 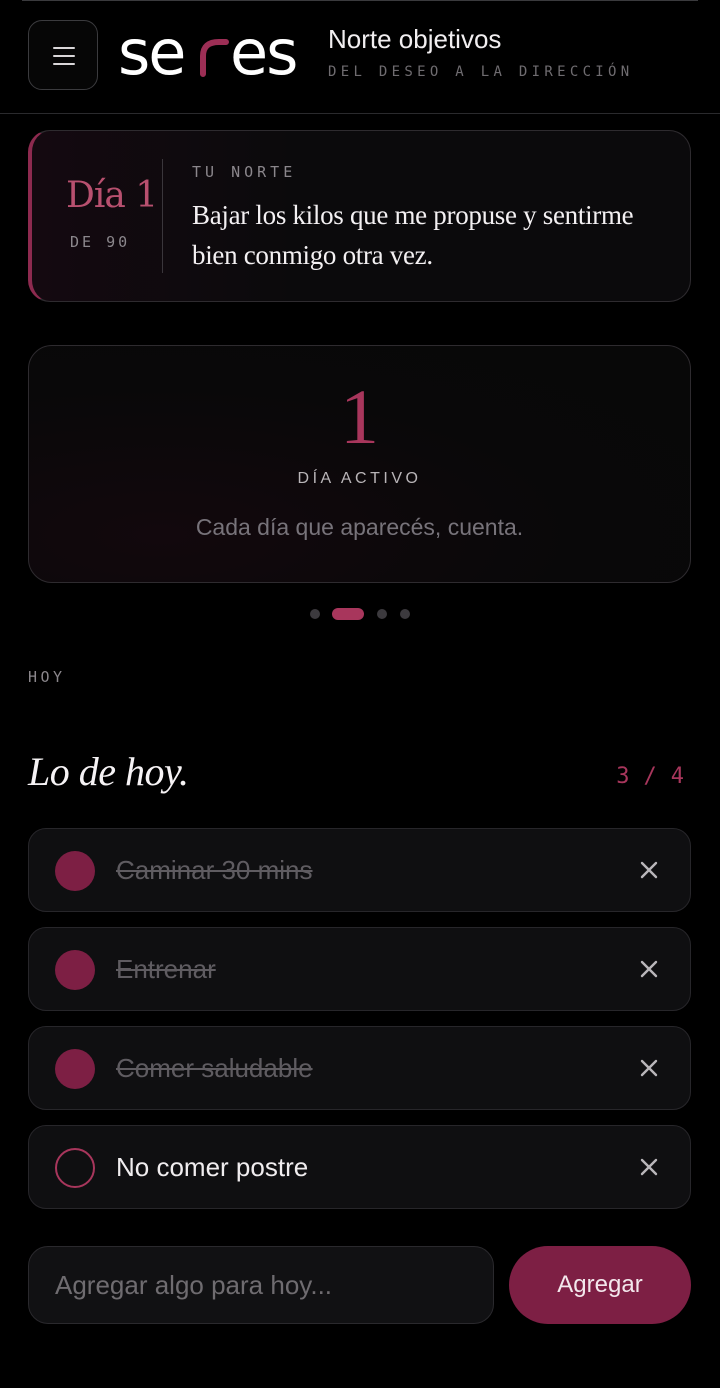 What do you see at coordinates (261, 1285) in the screenshot?
I see `add-task-input` at bounding box center [261, 1285].